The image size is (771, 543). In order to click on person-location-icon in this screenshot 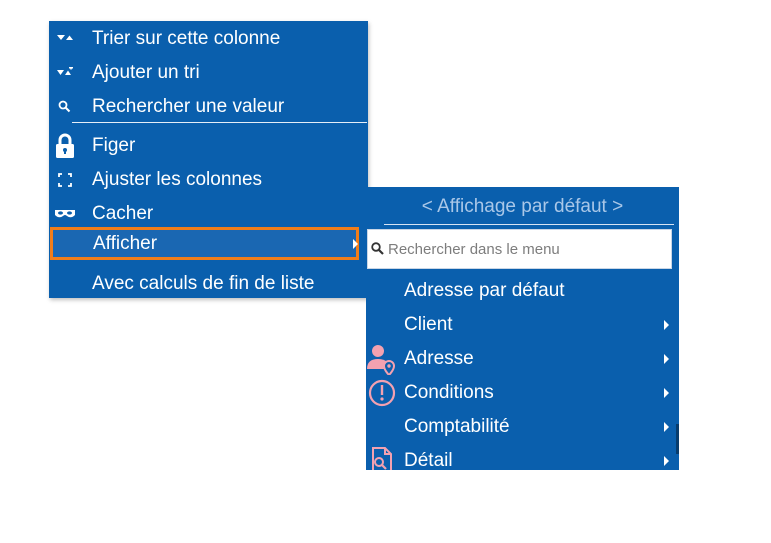, I will do `click(382, 359)`.